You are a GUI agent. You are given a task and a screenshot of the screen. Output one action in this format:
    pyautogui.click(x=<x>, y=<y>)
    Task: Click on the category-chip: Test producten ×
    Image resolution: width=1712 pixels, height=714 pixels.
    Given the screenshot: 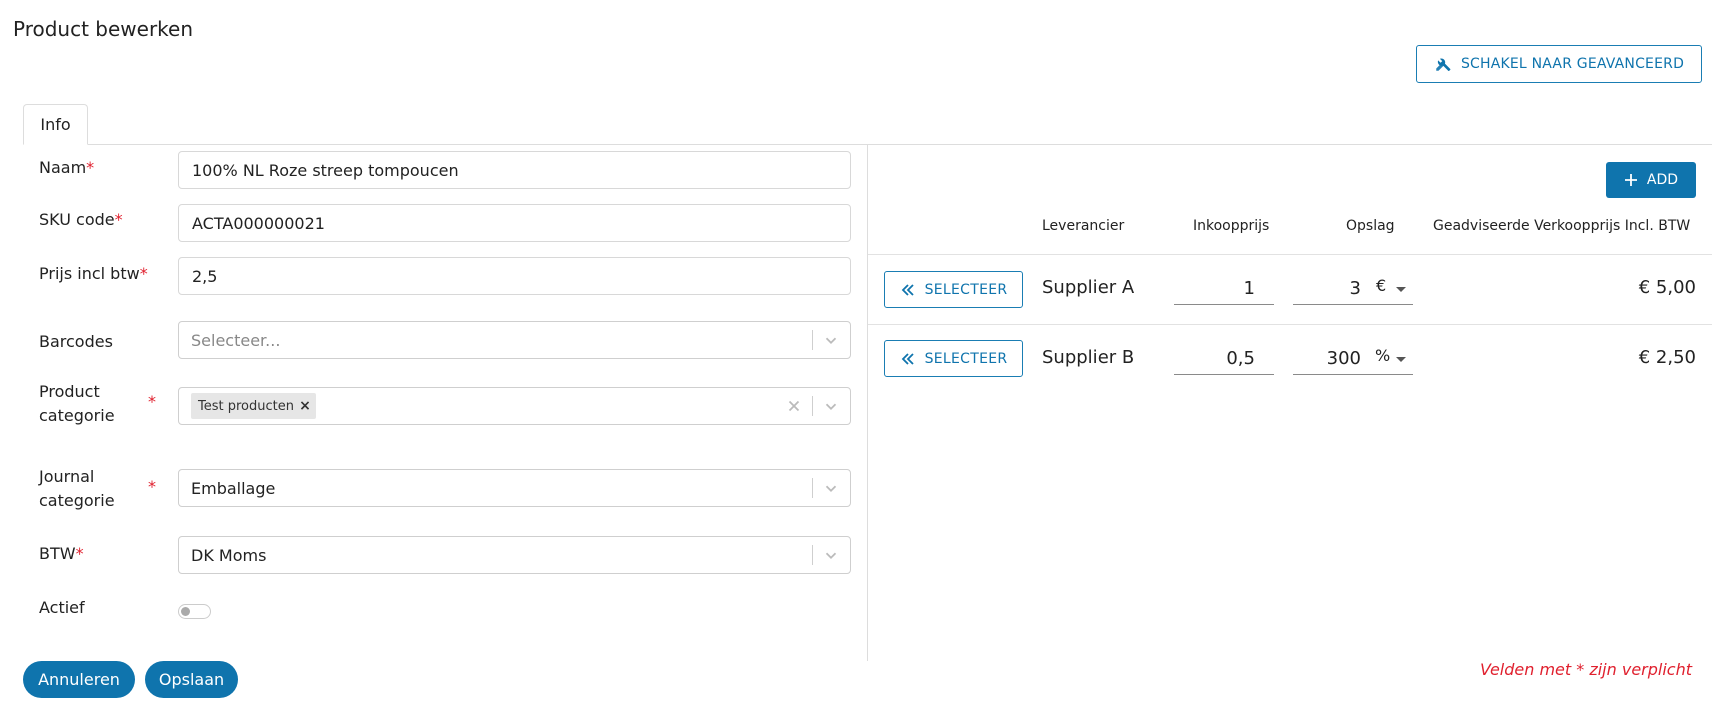 What is the action you would take?
    pyautogui.click(x=253, y=406)
    